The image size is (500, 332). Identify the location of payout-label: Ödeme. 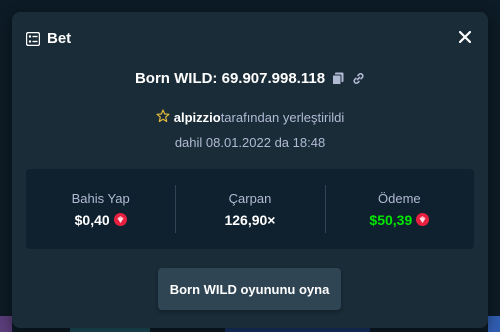
(399, 198).